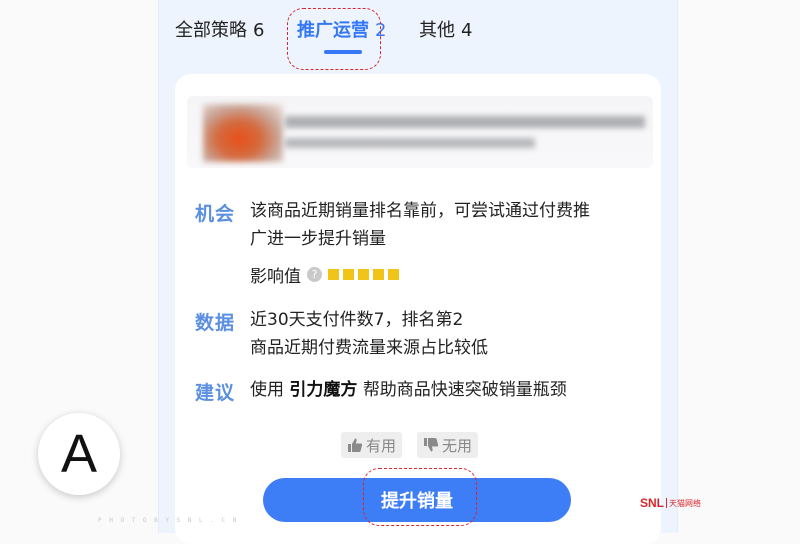  I want to click on product-thumbnail, so click(243, 133).